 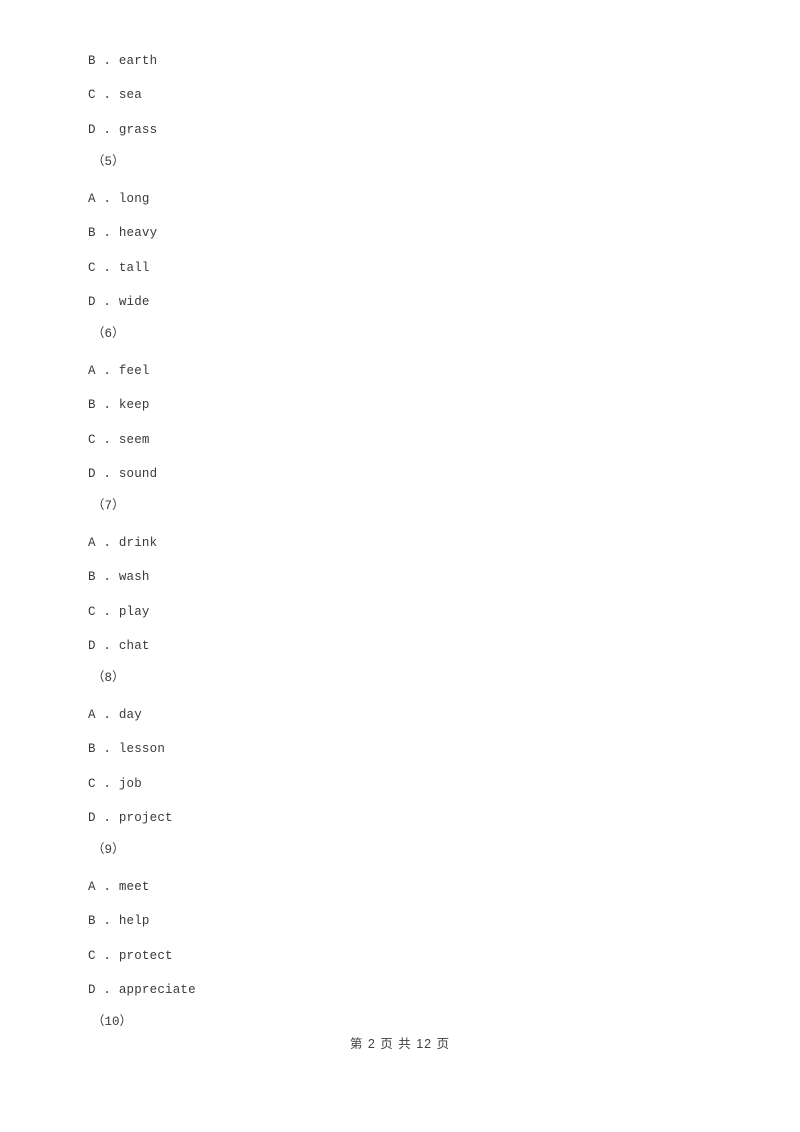 What do you see at coordinates (400, 749) in the screenshot?
I see `answer-option: B . lesson` at bounding box center [400, 749].